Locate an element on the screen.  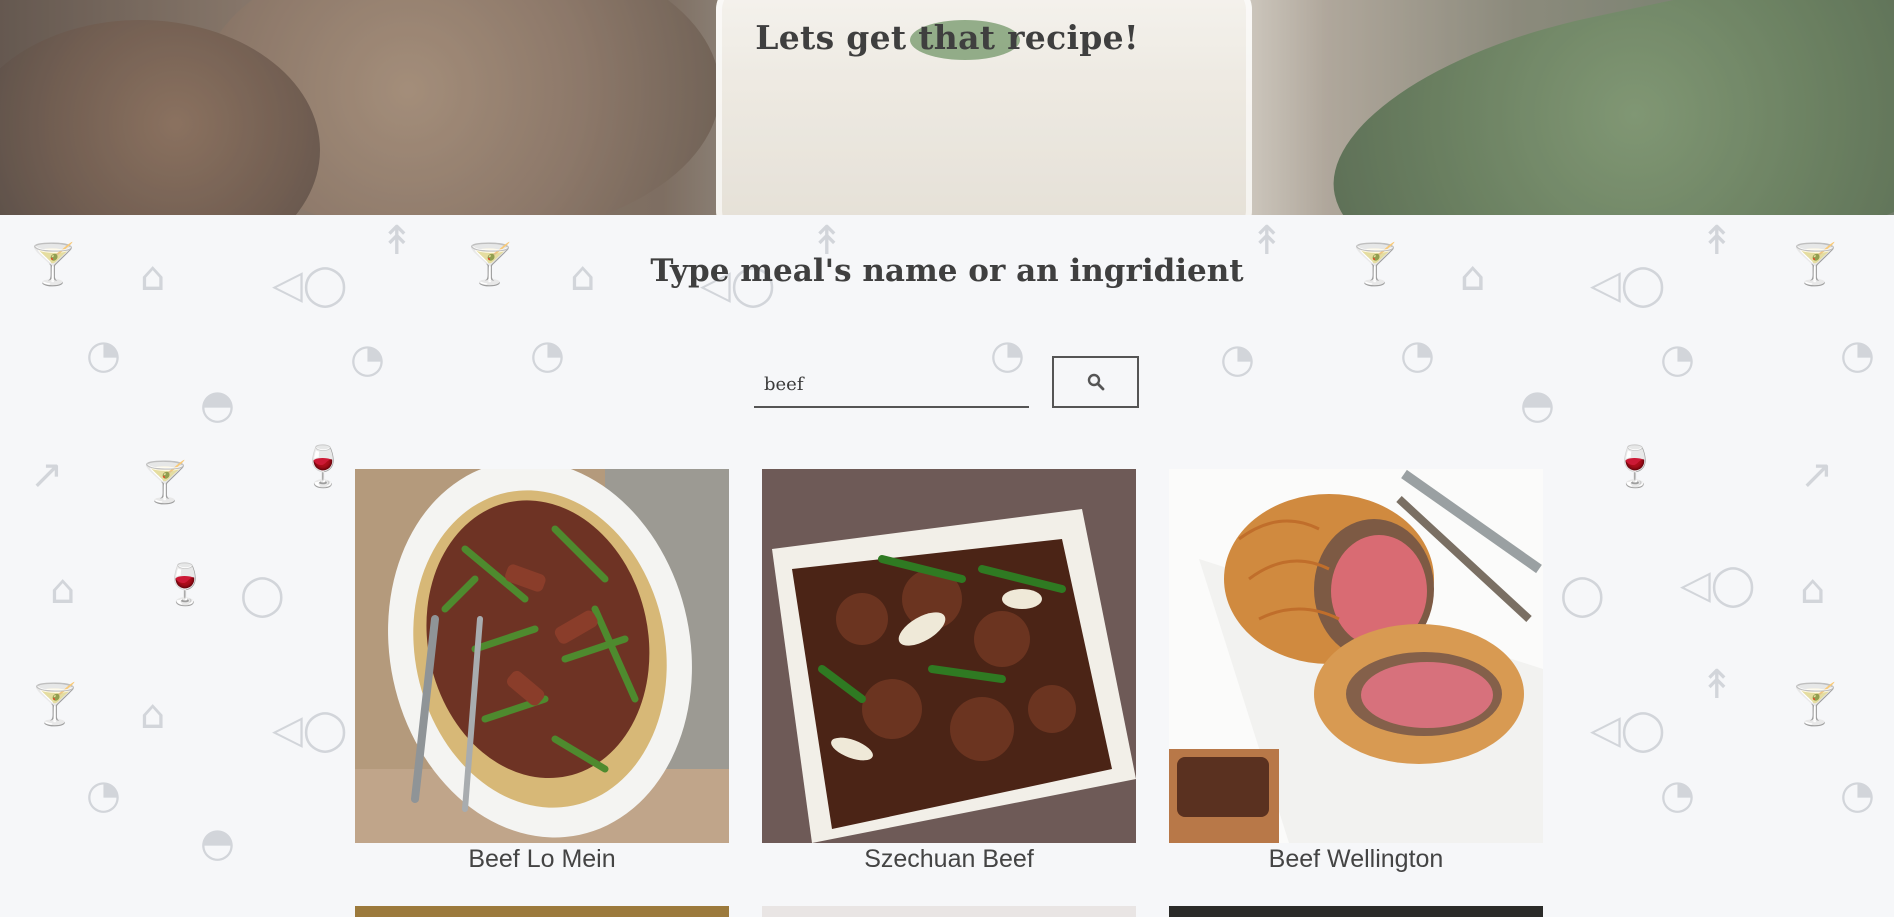
recipe-image-beef-lo-mein is located at coordinates (542, 656).